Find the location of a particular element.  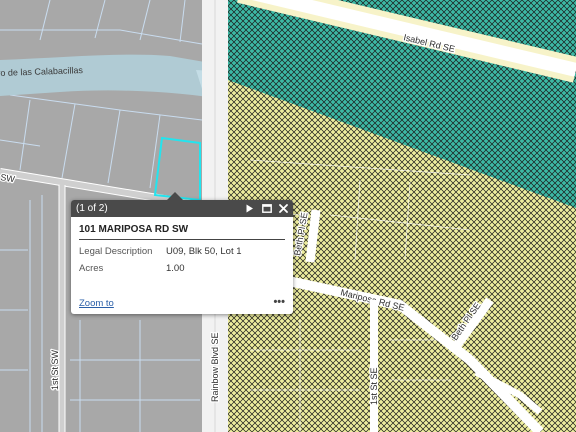

close-button is located at coordinates (283, 208).